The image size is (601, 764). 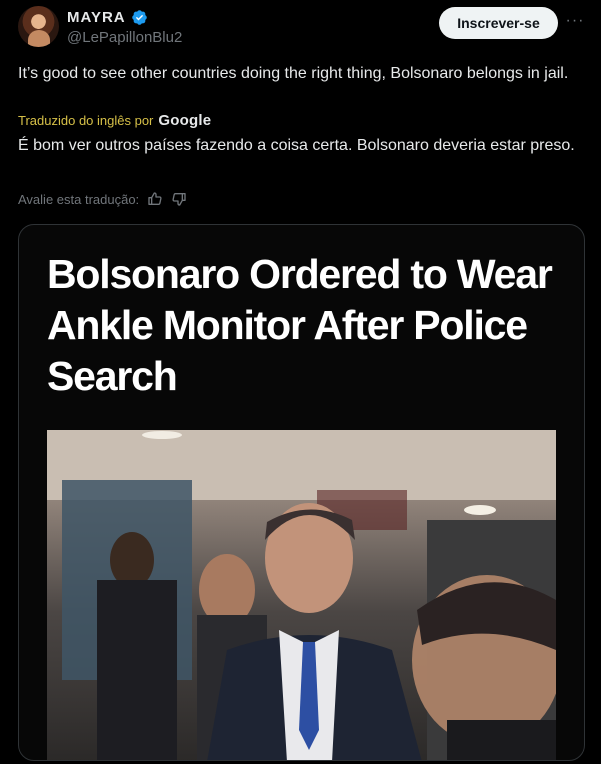 What do you see at coordinates (185, 120) in the screenshot?
I see `google-logo: Google` at bounding box center [185, 120].